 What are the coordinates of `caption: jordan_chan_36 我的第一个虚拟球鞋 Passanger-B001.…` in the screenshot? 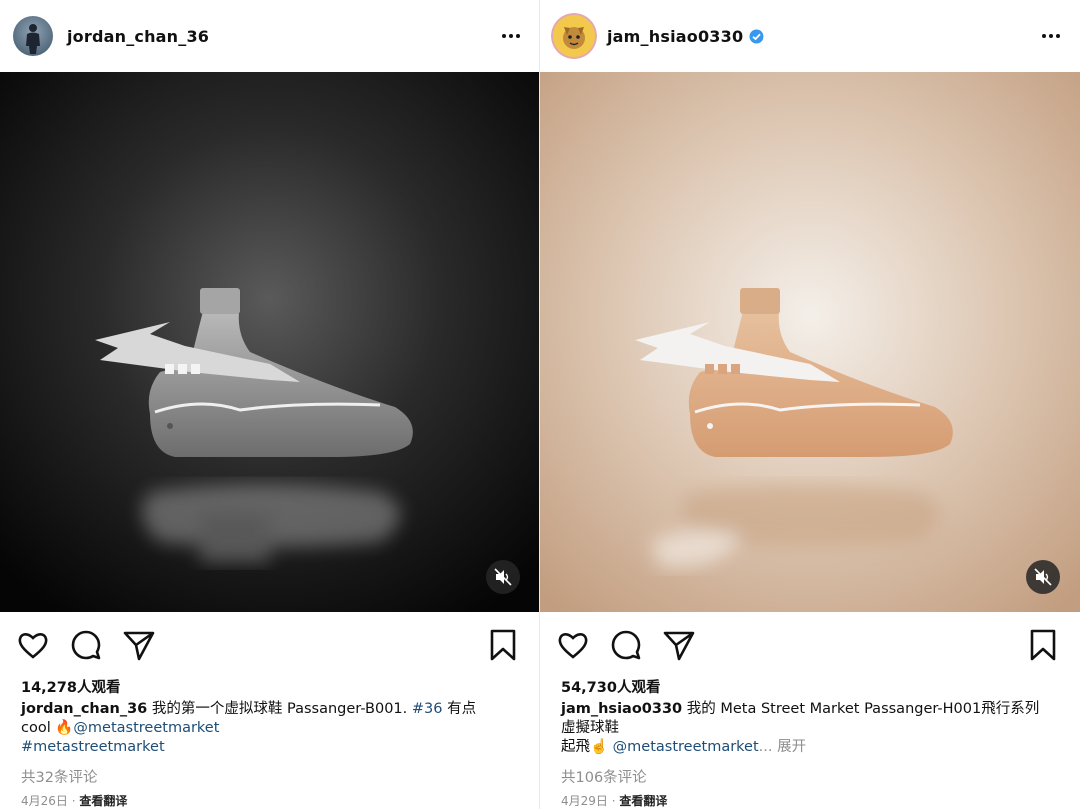 It's located at (271, 728).